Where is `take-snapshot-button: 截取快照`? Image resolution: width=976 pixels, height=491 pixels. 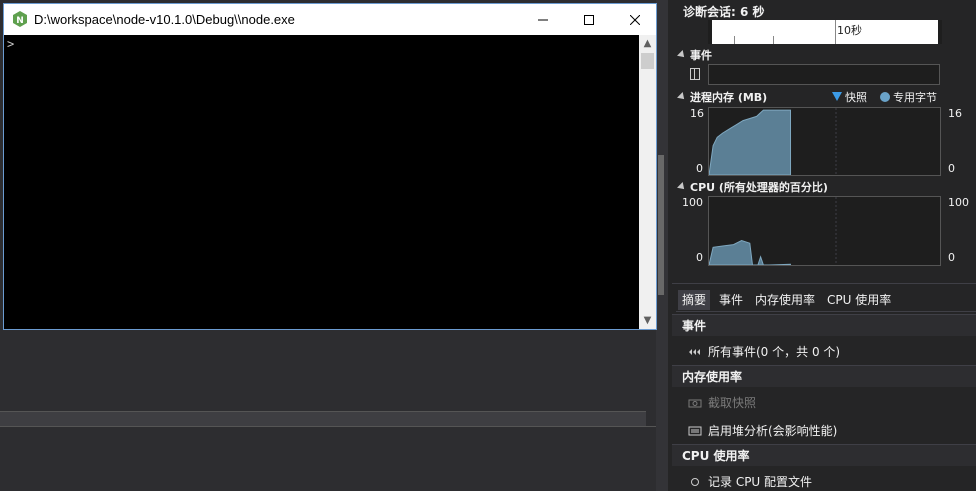 take-snapshot-button: 截取快照 is located at coordinates (722, 402).